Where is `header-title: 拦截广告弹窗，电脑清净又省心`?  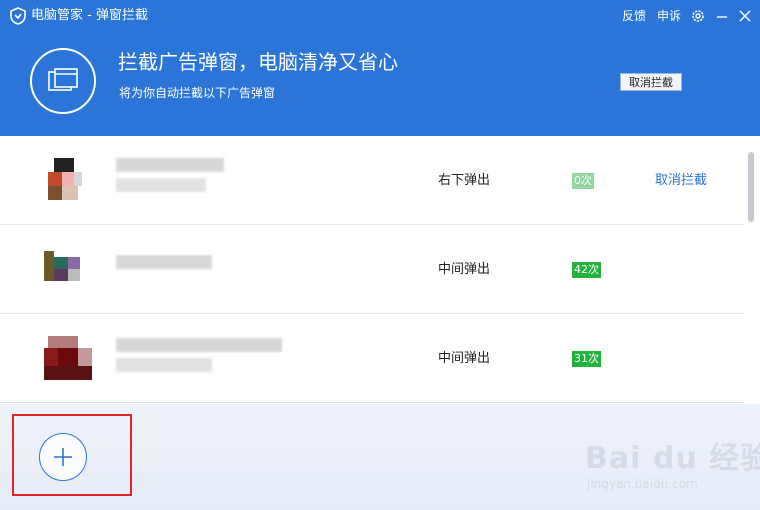
header-title: 拦截广告弹窗，电脑清净又省心 is located at coordinates (258, 62).